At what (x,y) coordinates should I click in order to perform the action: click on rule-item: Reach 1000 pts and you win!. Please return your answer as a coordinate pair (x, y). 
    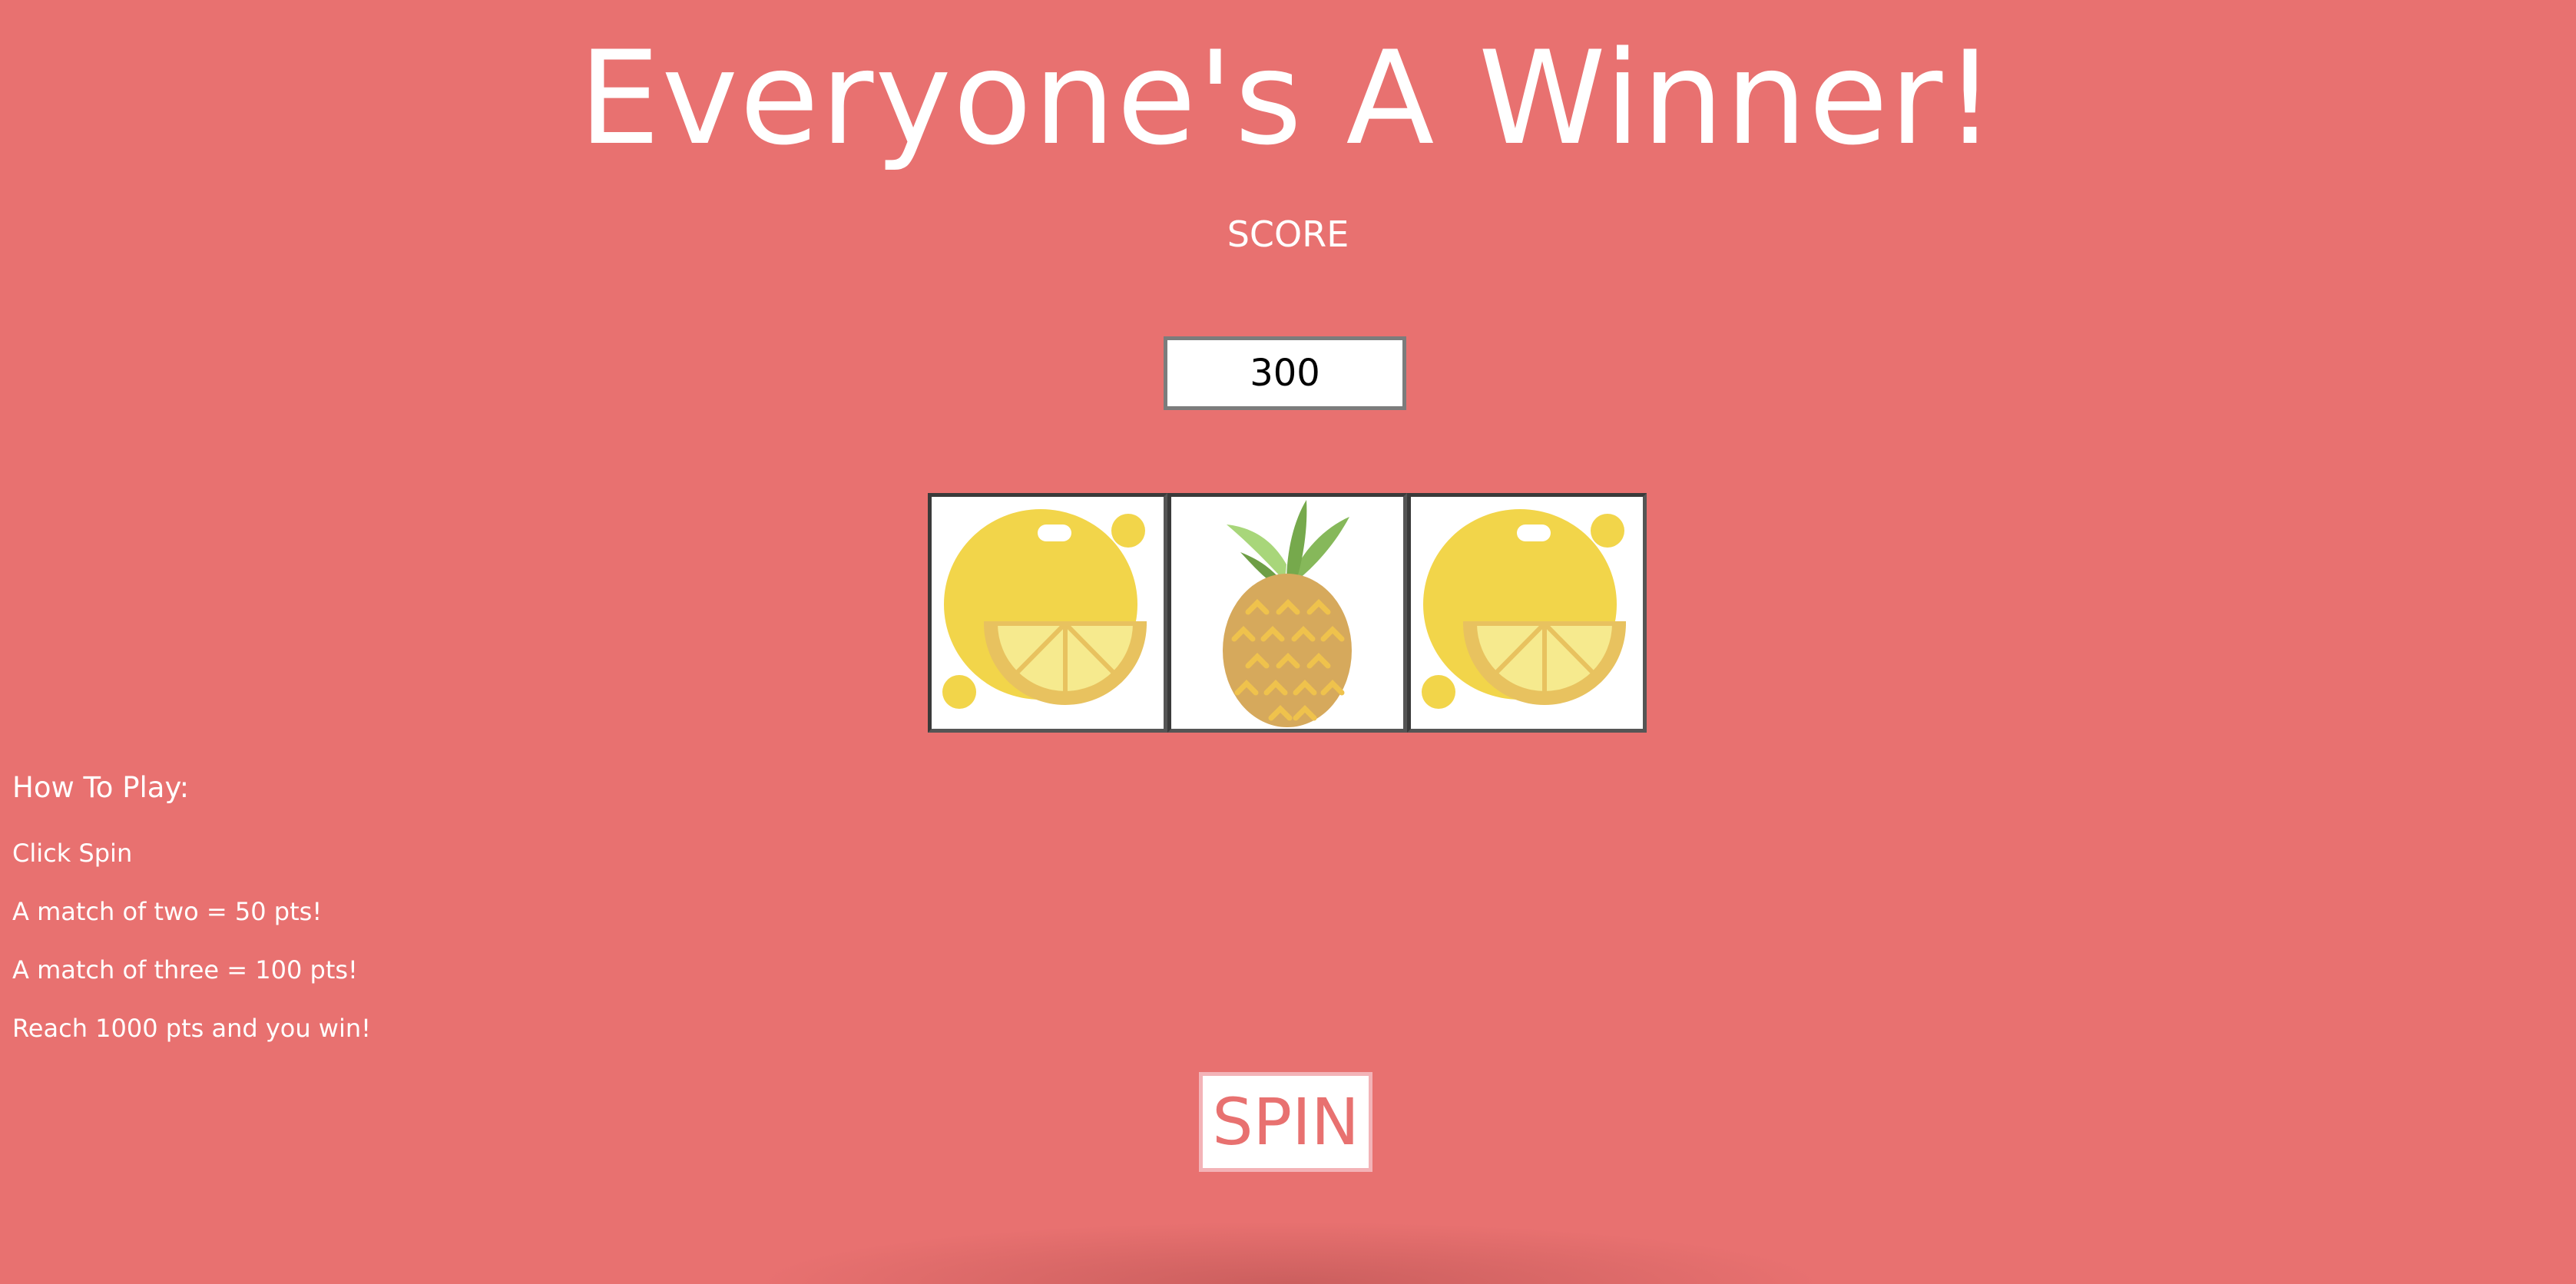
    Looking at the image, I should click on (191, 1028).